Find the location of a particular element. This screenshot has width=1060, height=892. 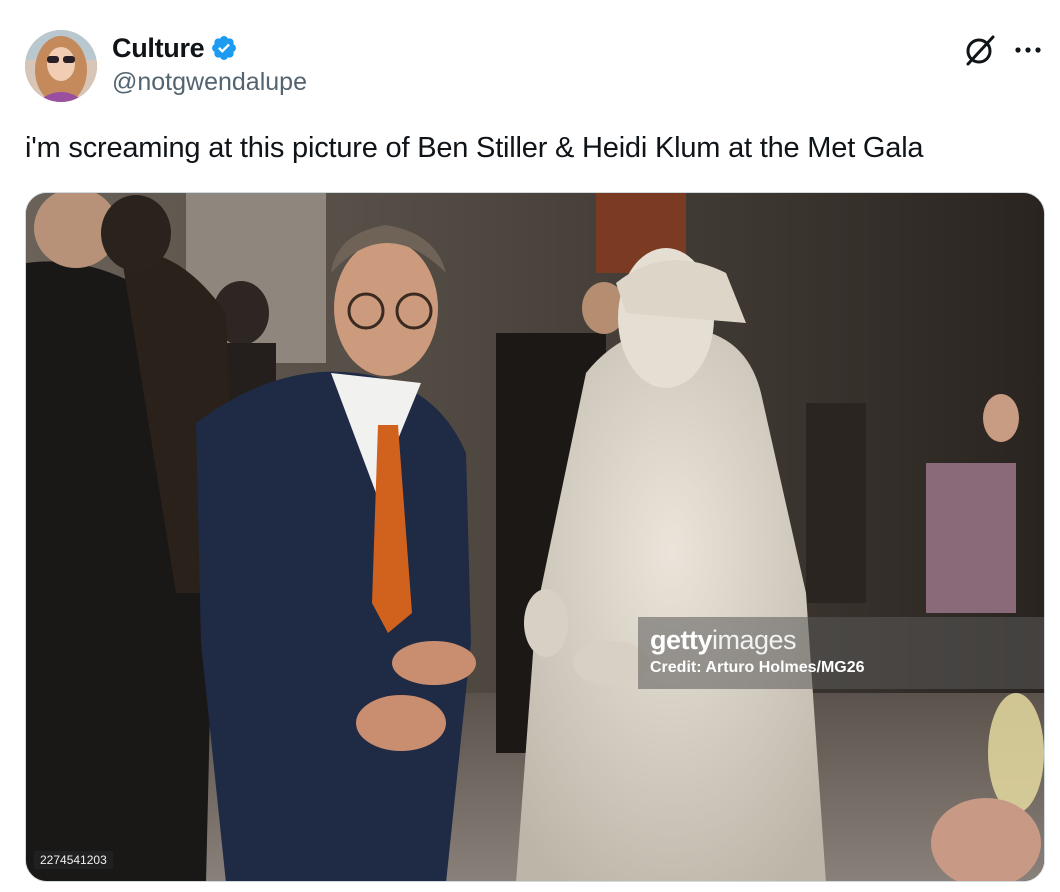

grok-icon is located at coordinates (980, 50).